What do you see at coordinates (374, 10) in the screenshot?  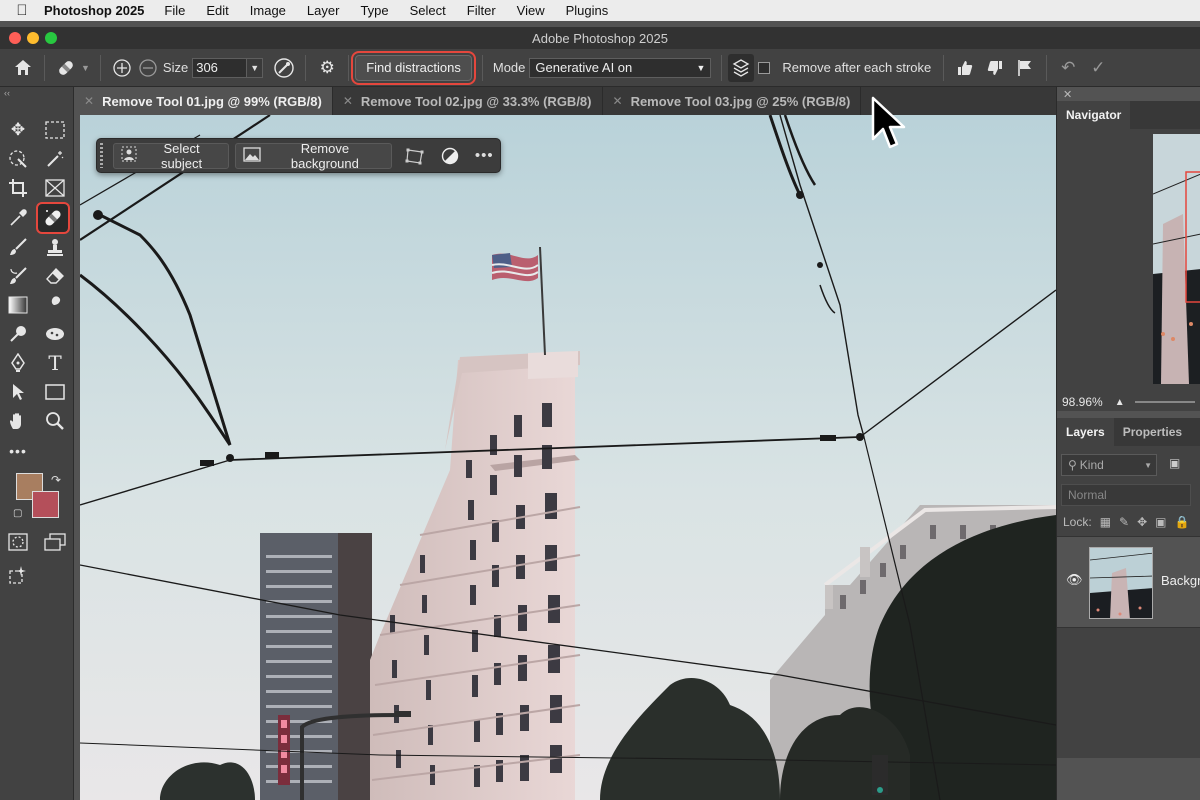 I see `menu-type: Type` at bounding box center [374, 10].